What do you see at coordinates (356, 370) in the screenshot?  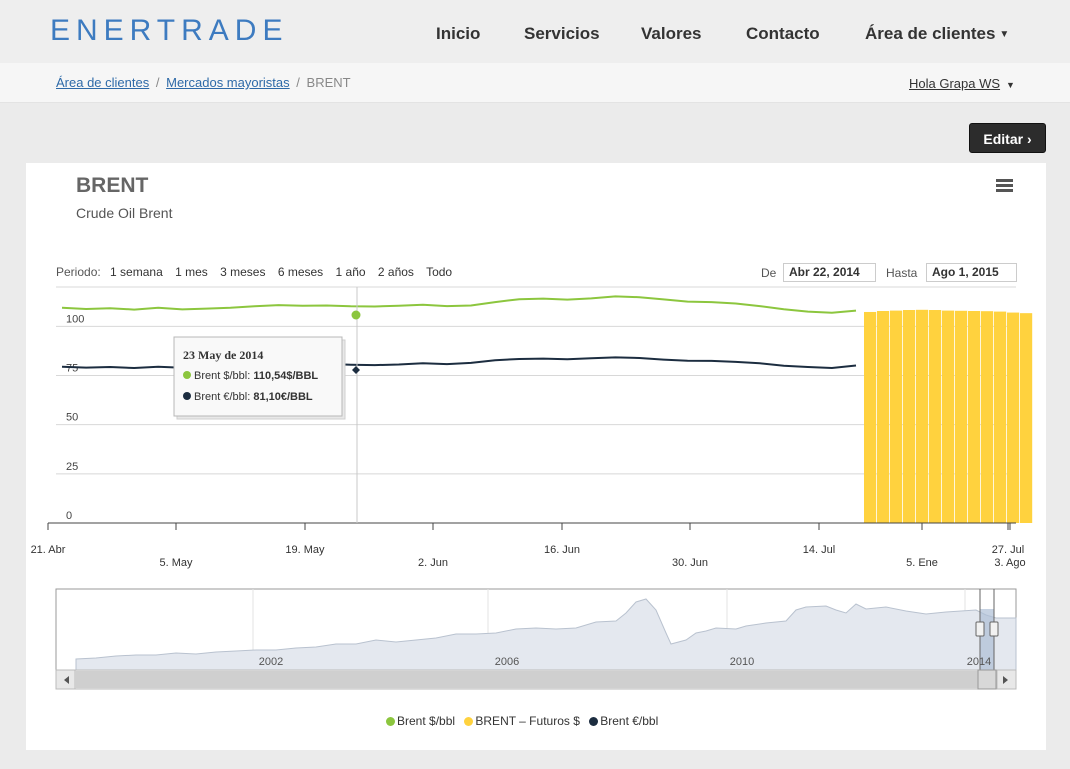 I see `hover-point-eur` at bounding box center [356, 370].